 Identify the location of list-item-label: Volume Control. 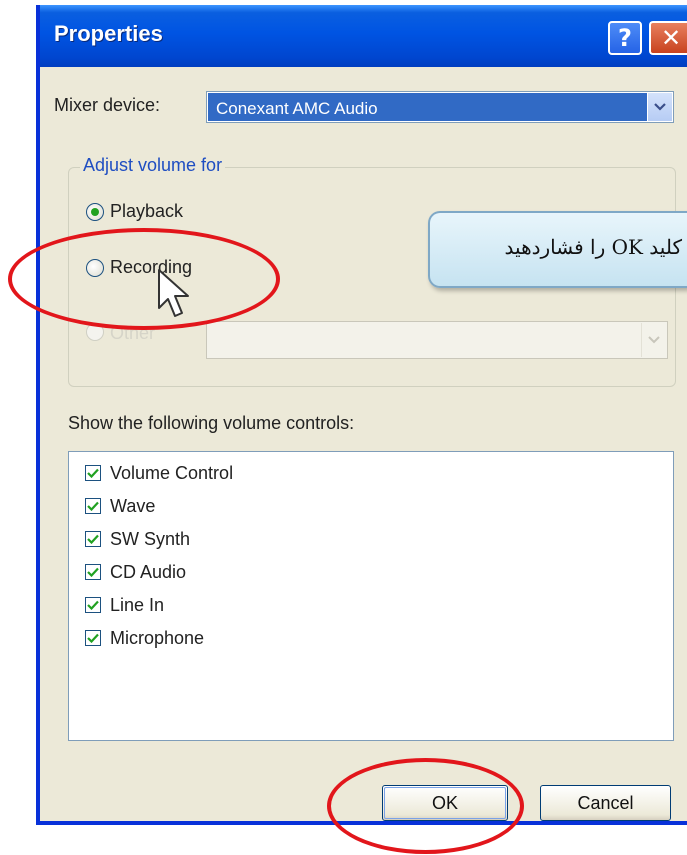
(172, 472).